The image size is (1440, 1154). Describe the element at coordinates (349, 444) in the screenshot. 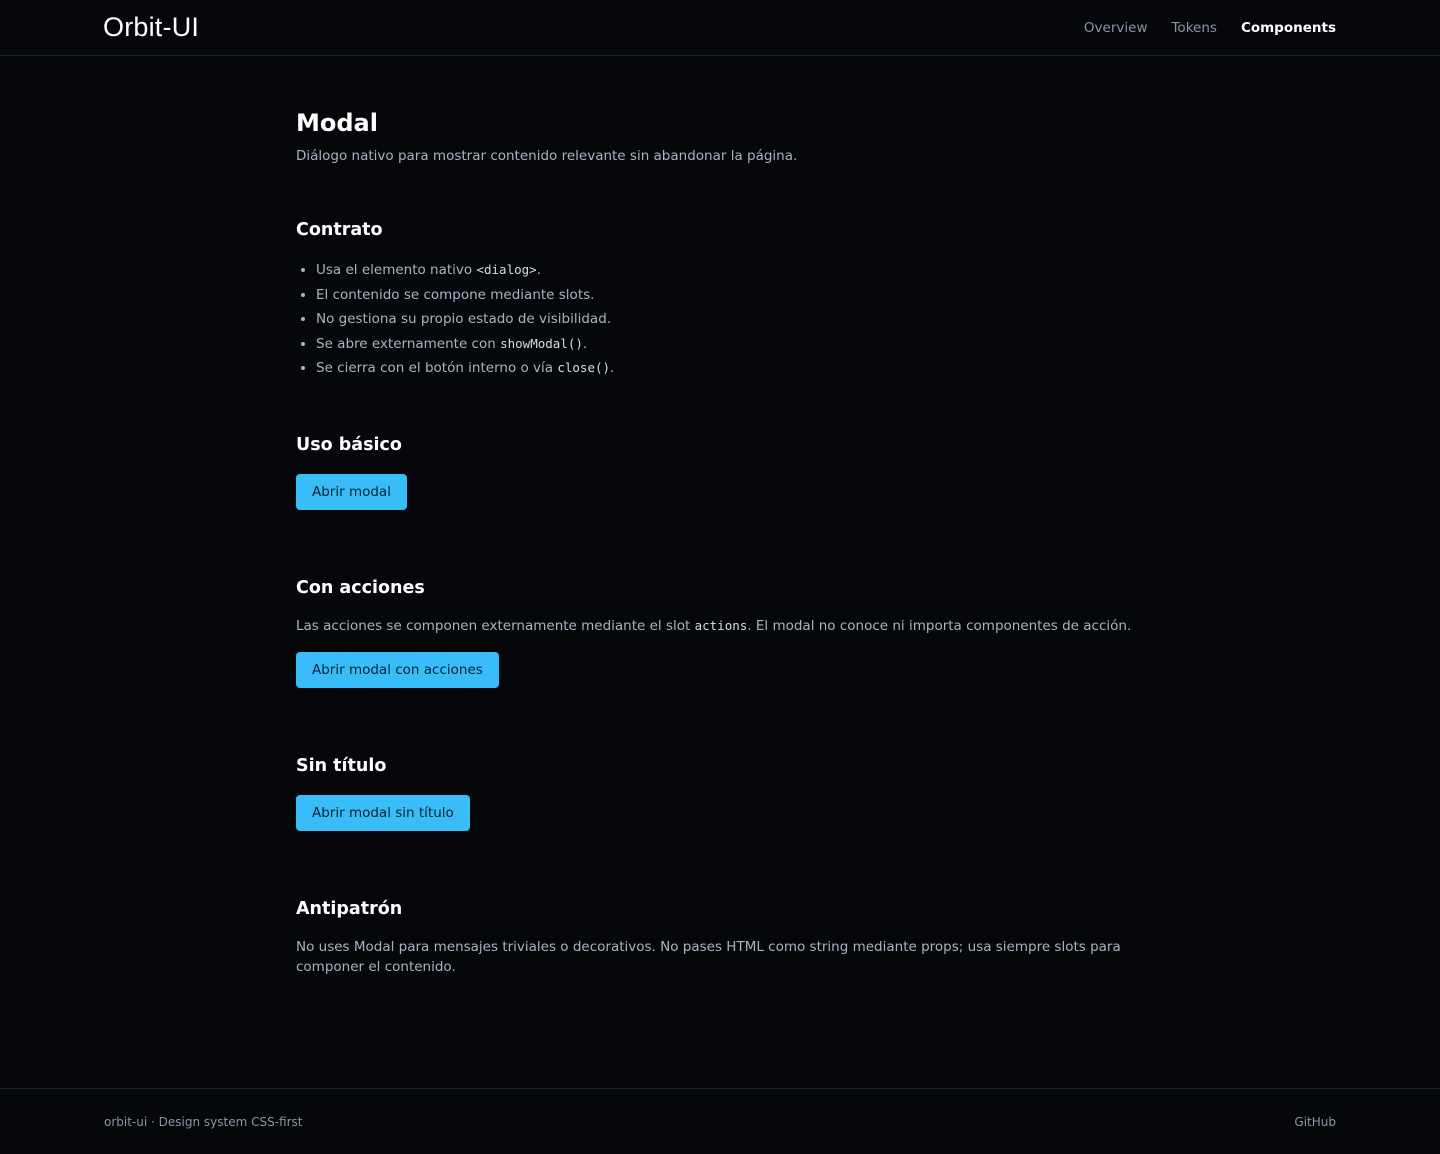

I see `section-heading-uso-basico: Uso básico` at that location.